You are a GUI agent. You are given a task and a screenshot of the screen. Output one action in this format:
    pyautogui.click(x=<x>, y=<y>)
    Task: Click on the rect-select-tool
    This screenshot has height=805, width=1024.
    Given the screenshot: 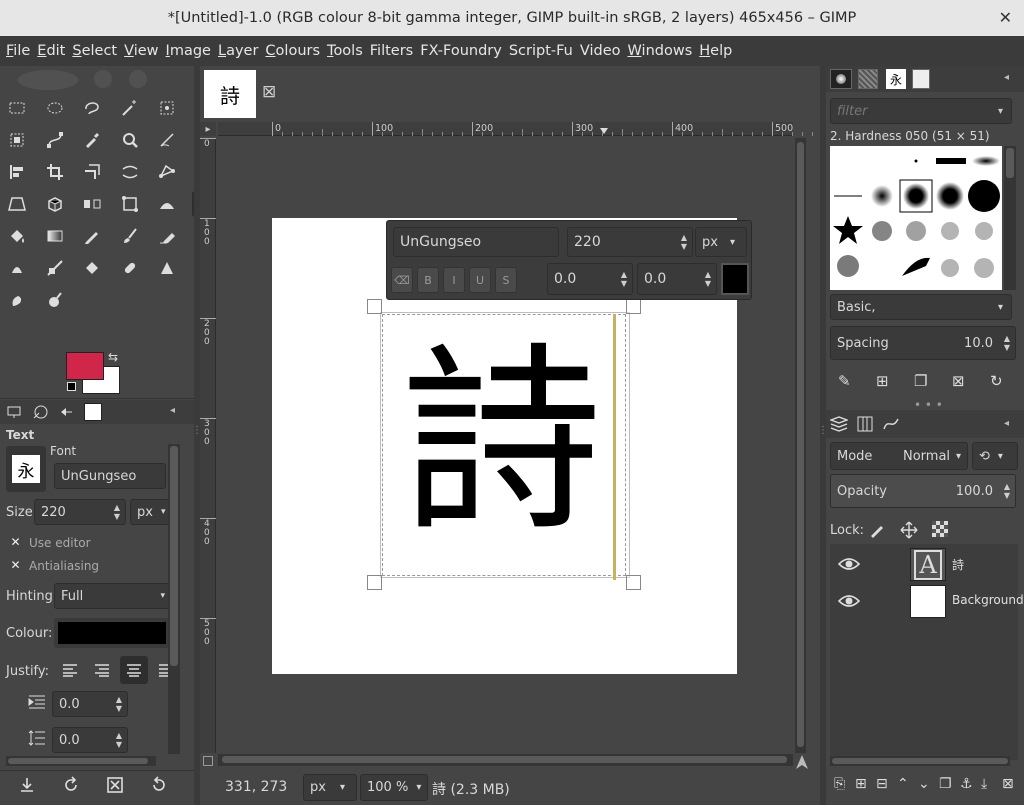 What is the action you would take?
    pyautogui.click(x=17, y=108)
    